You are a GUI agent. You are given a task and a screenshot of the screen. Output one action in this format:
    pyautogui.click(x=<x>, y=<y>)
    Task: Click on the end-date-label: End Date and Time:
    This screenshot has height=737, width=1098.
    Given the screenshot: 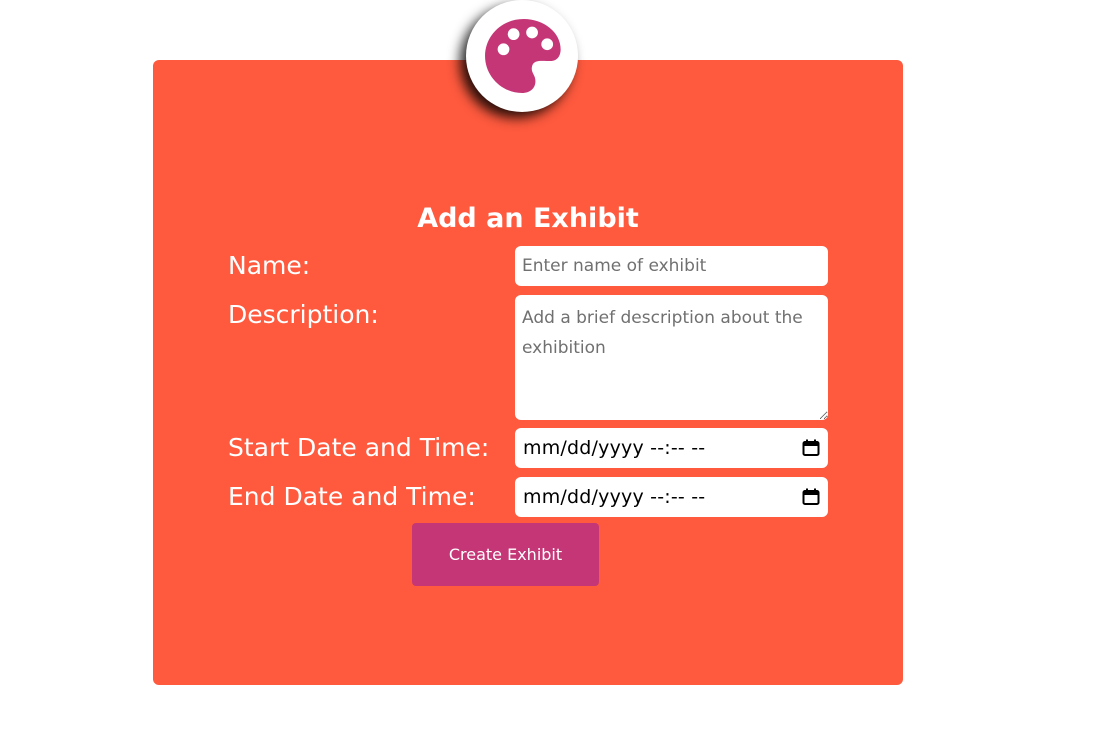 What is the action you would take?
    pyautogui.click(x=352, y=496)
    